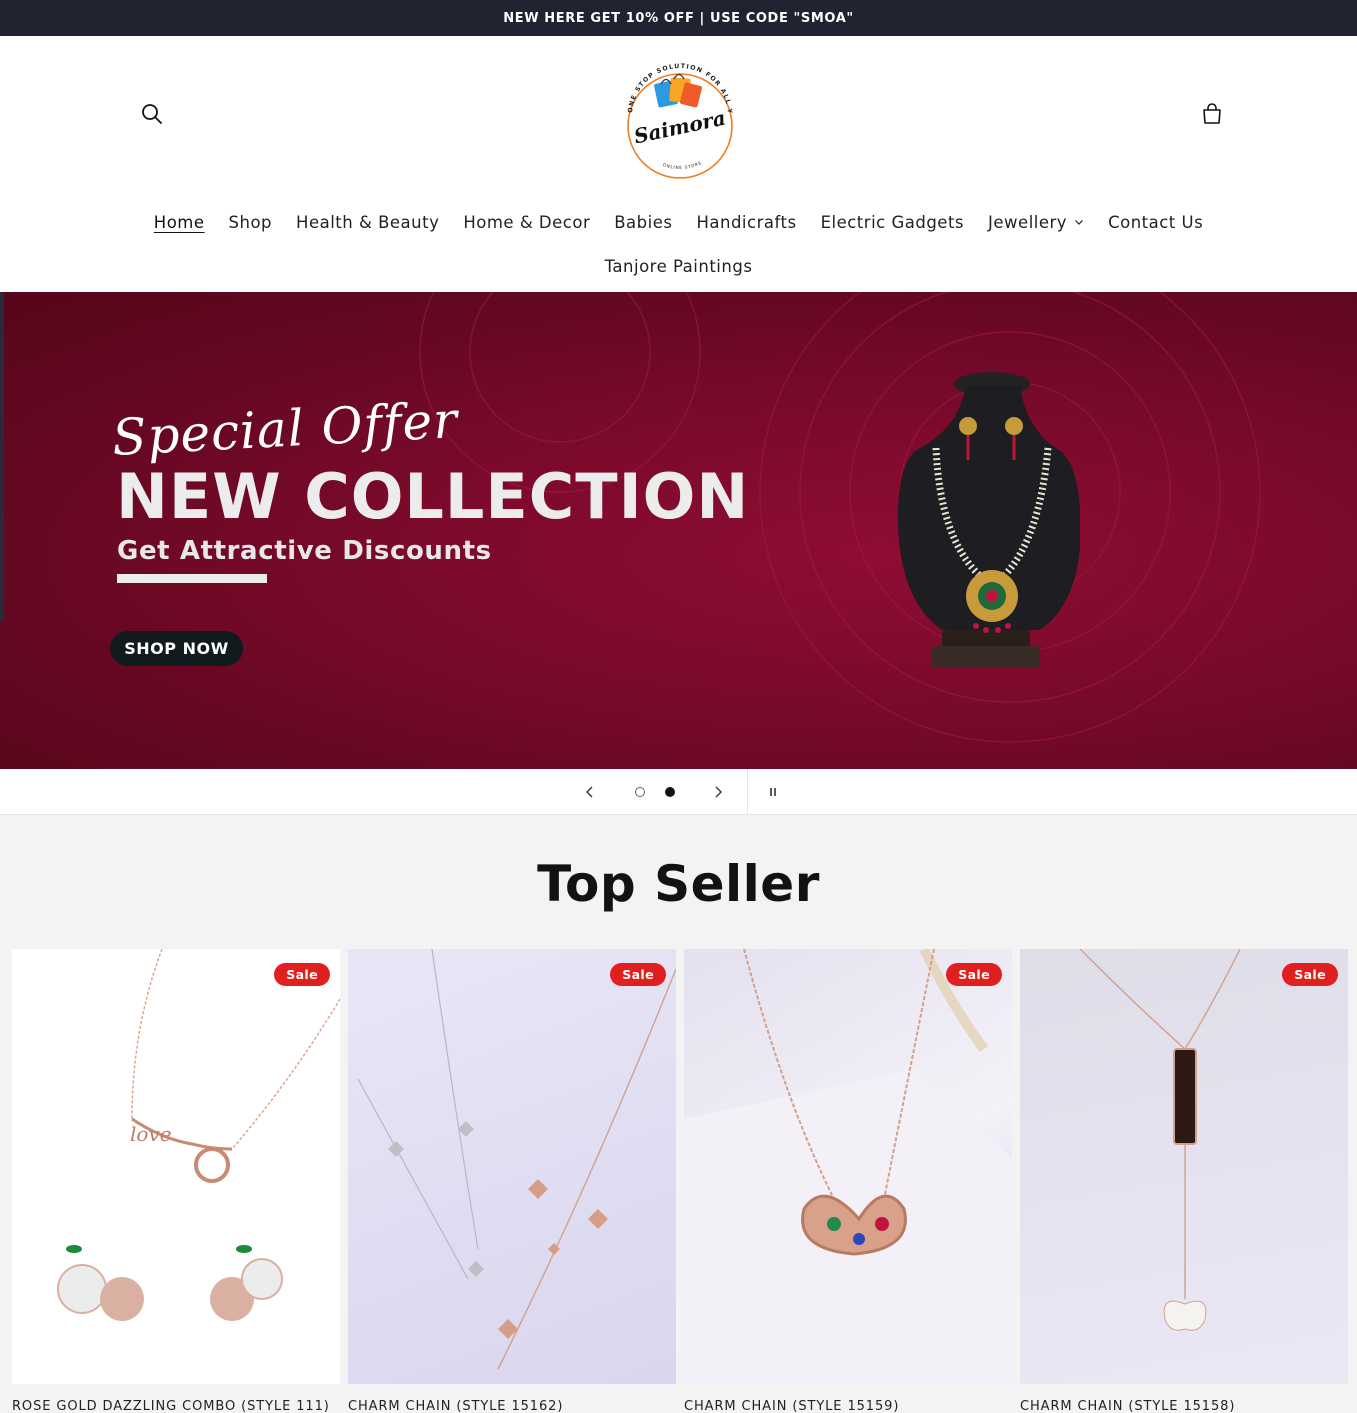  I want to click on shop-now-button: SHOP NOW, so click(176, 648).